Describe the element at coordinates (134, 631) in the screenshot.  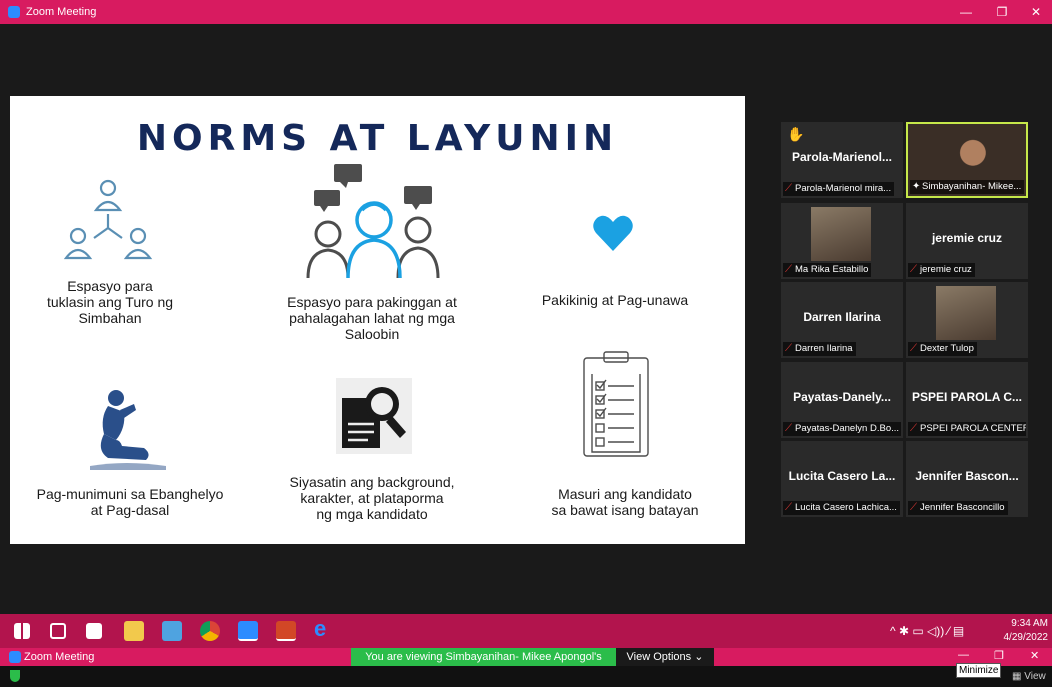
I see `file-explorer-icon` at that location.